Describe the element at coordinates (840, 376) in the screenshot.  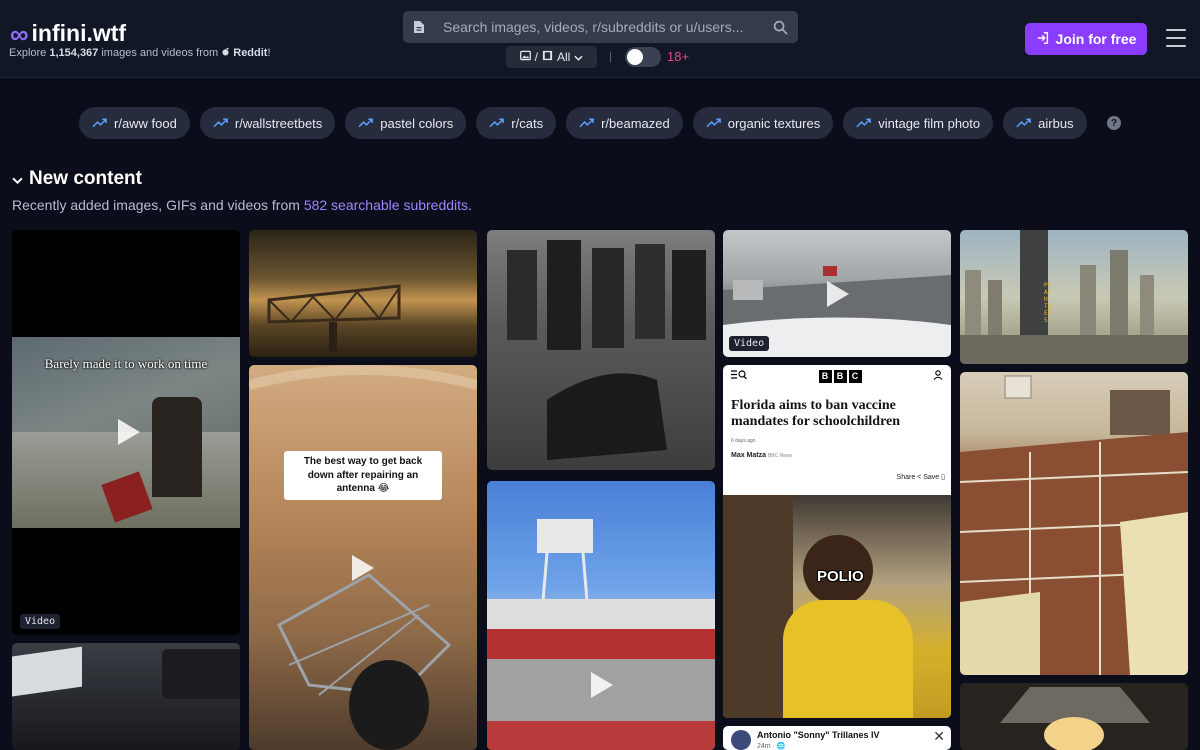
I see `bbc-logo: BBC` at that location.